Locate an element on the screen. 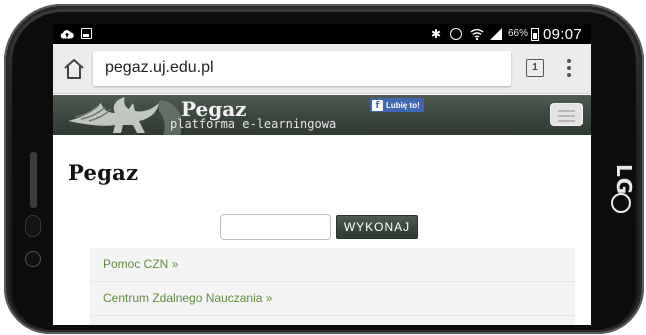 The height and width of the screenshot is (335, 646). facebook-icon: f is located at coordinates (377, 105).